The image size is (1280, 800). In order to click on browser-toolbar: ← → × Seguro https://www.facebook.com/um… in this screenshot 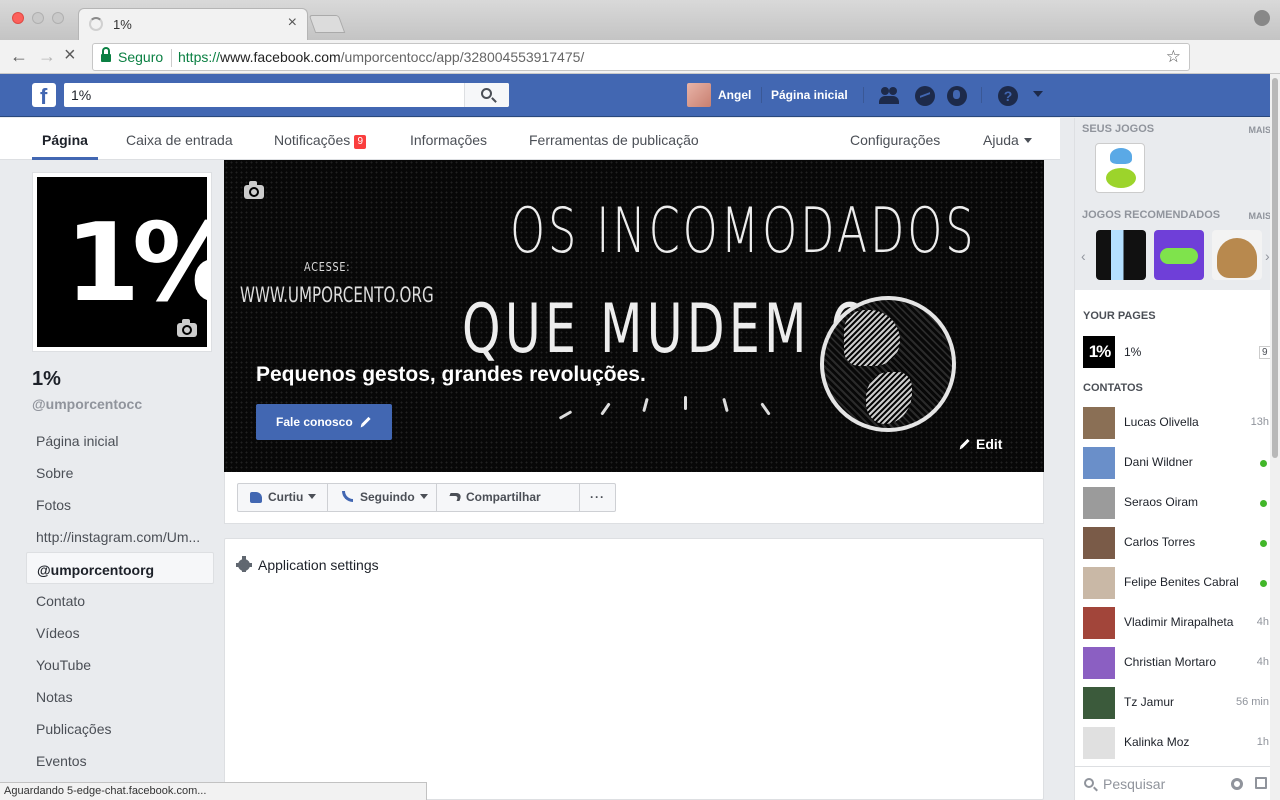, I will do `click(640, 74)`.